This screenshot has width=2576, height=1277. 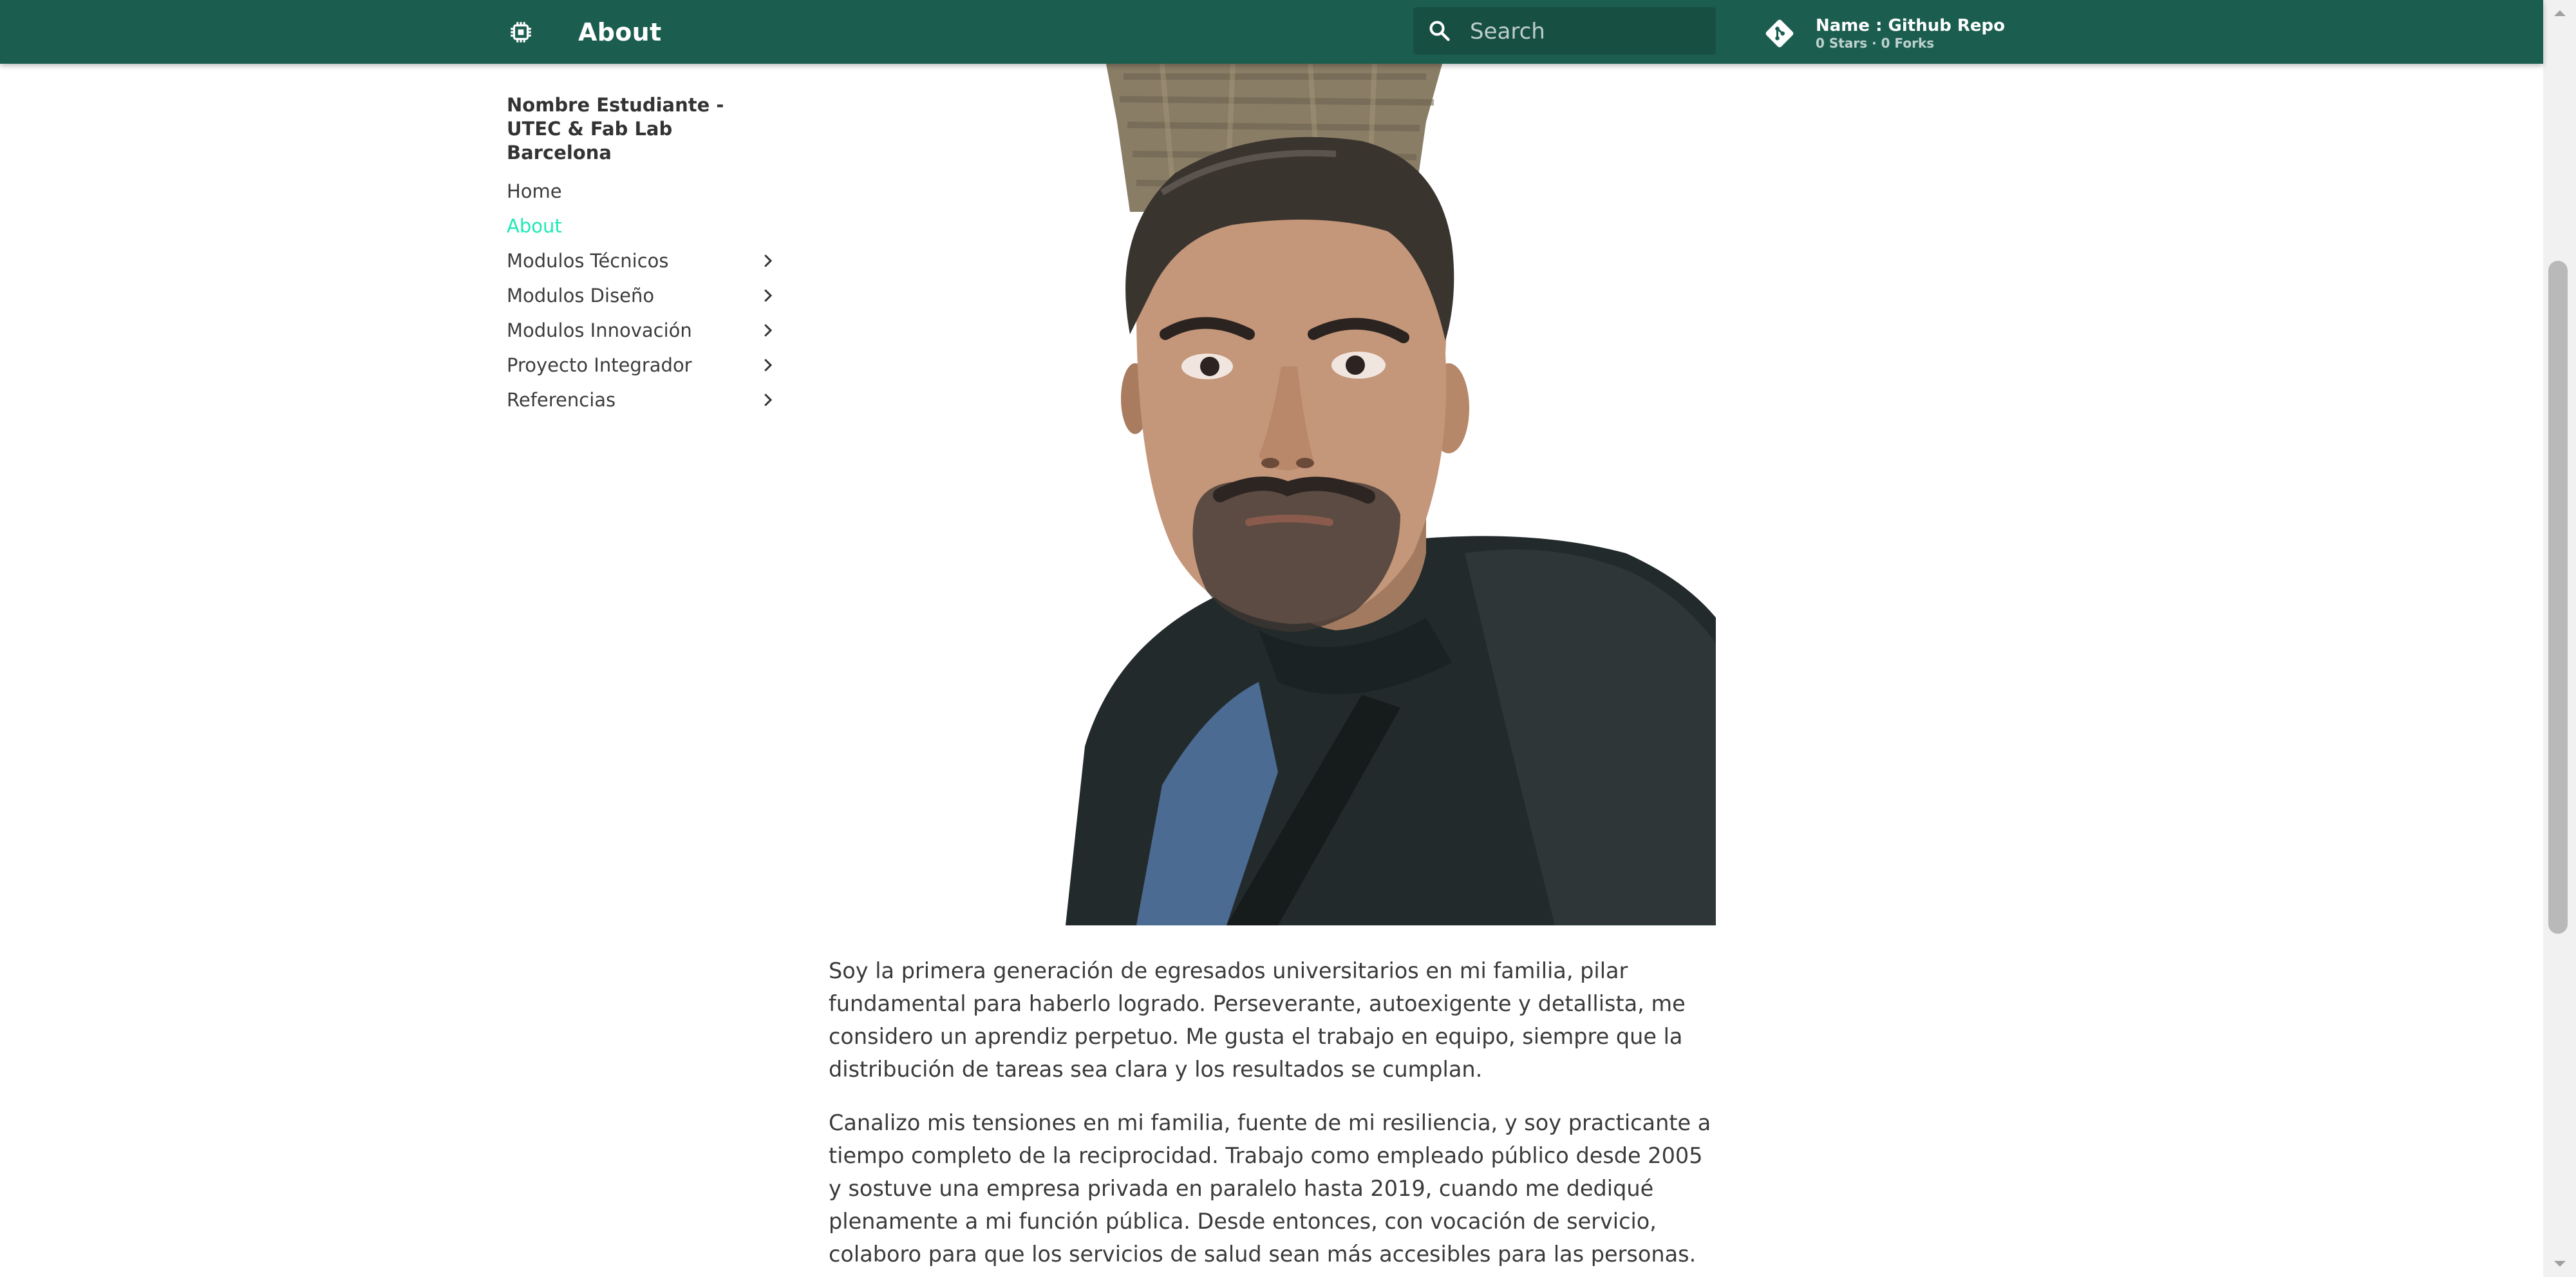 I want to click on search-icon, so click(x=1439, y=31).